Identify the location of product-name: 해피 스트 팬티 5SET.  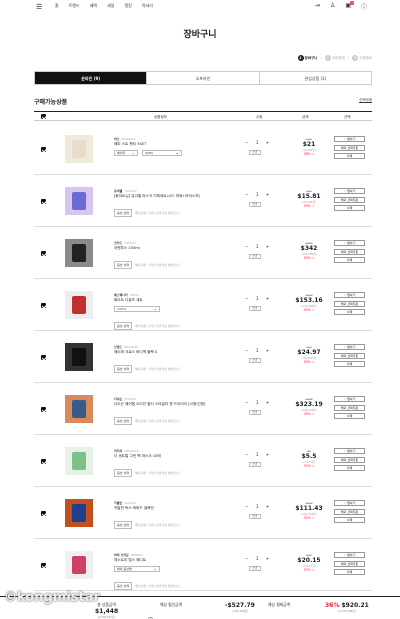
(148, 144).